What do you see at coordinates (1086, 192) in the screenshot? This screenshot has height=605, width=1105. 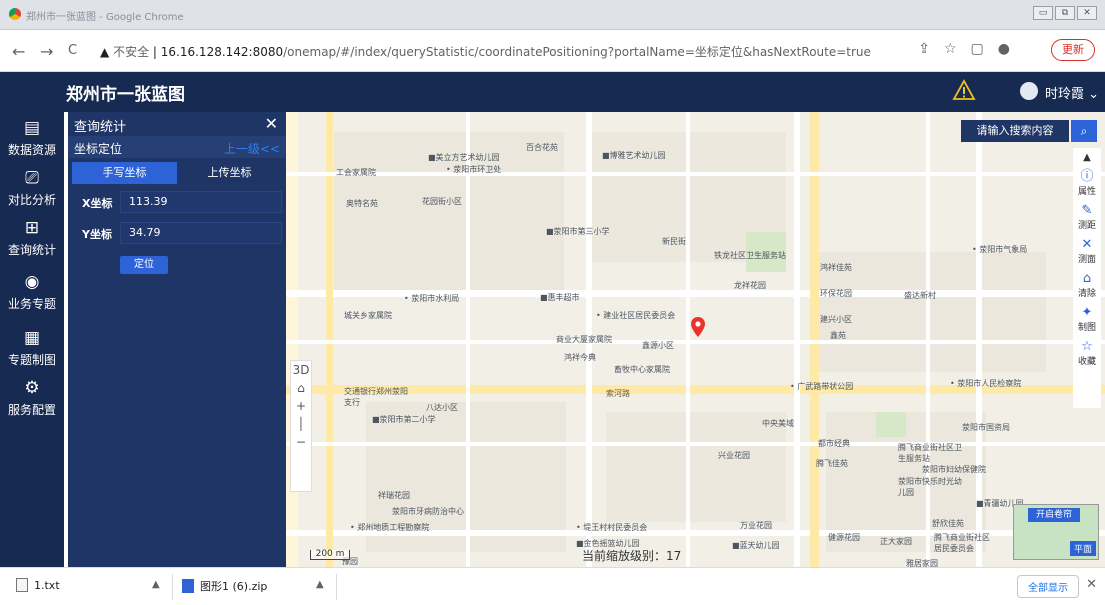 I see `tool-label: 属性` at bounding box center [1086, 192].